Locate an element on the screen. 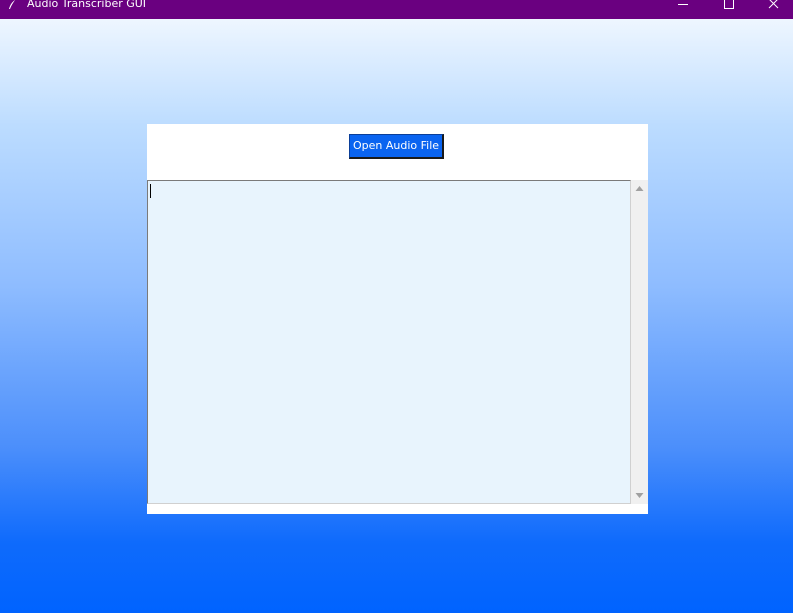 The image size is (793, 613). vertical-scrollbar is located at coordinates (639, 342).